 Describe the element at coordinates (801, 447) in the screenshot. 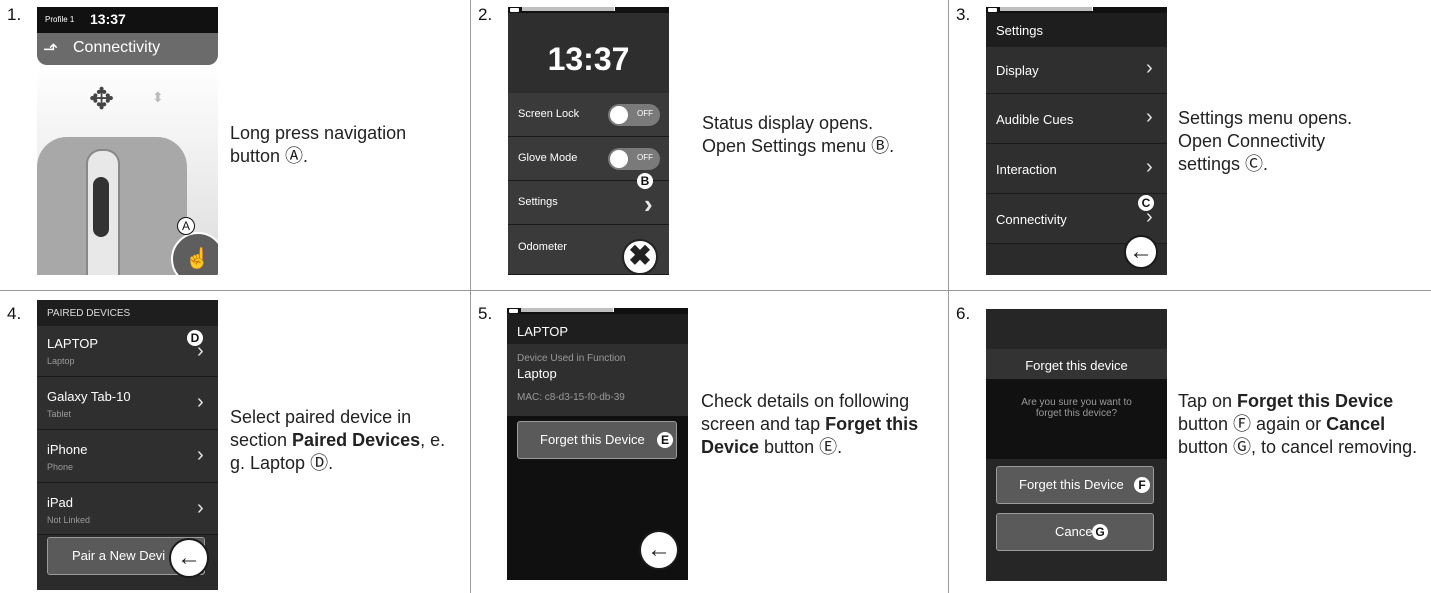

I see `caption-text: button Ⓔ.` at that location.